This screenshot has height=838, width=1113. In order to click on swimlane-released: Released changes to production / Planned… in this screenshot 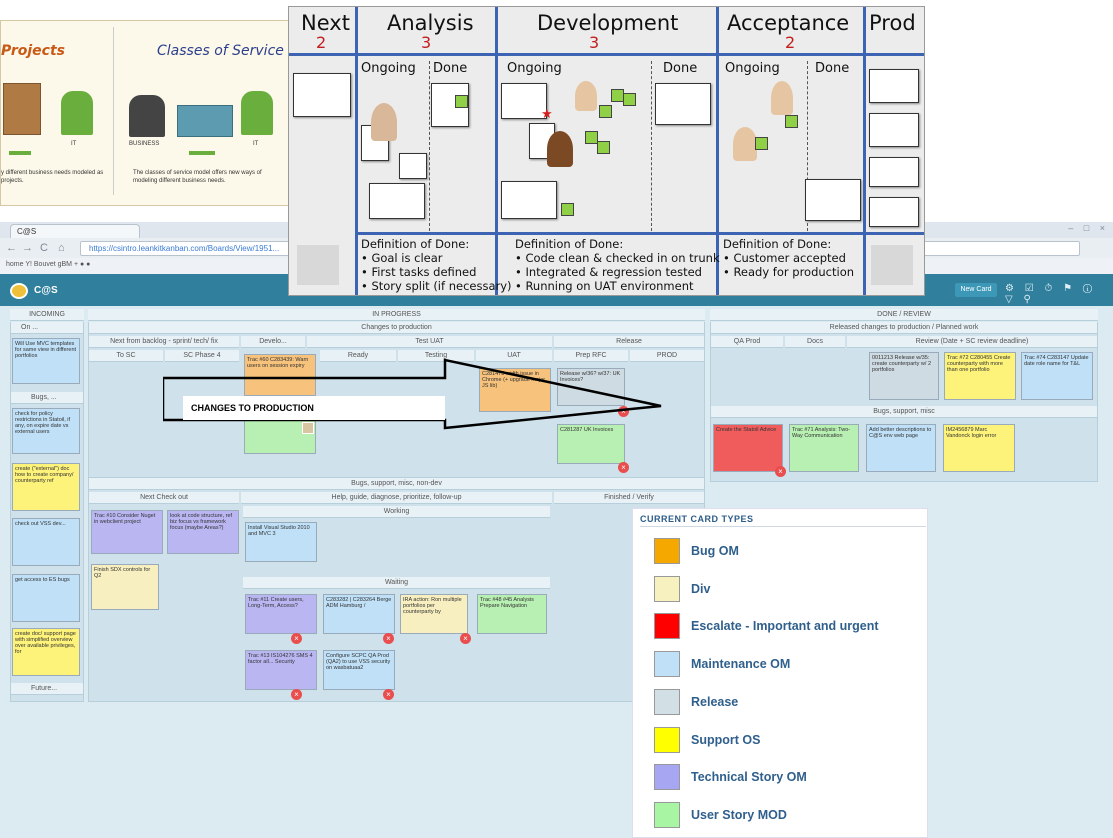, I will do `click(904, 328)`.